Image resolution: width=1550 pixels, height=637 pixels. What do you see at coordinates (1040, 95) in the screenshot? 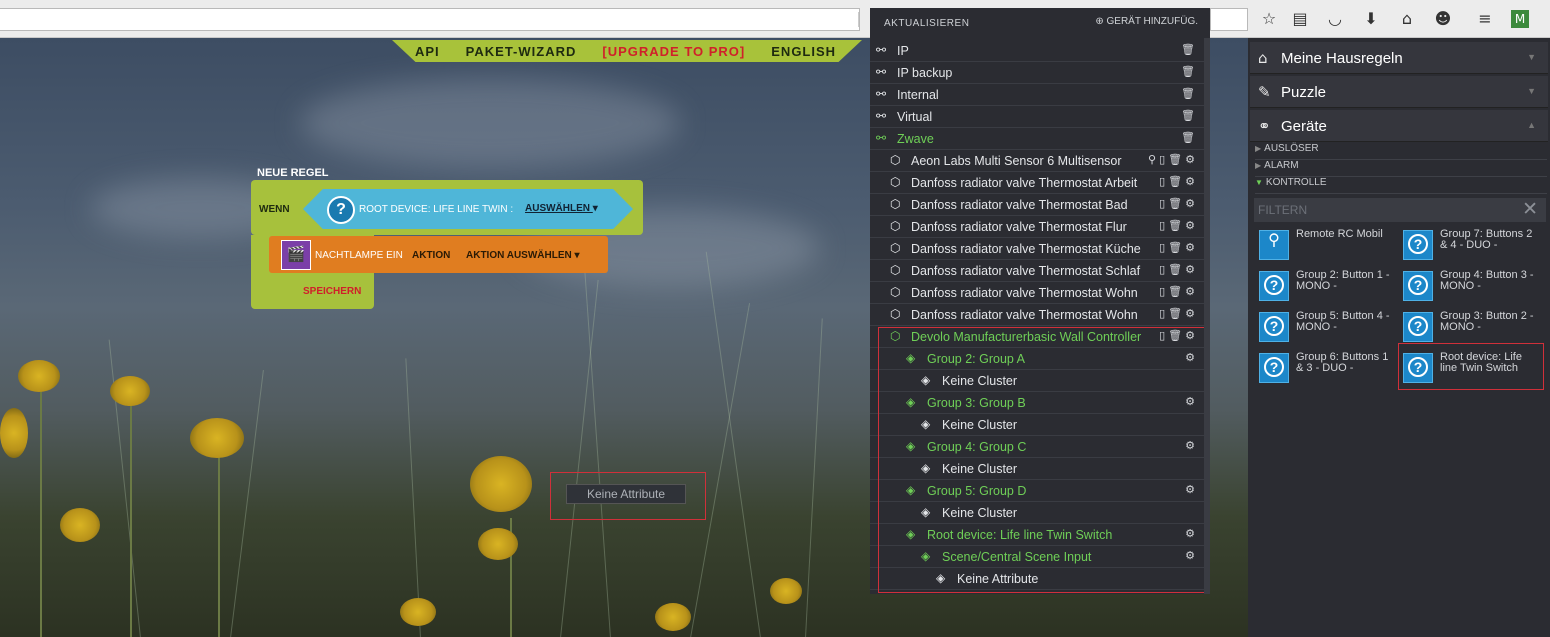
I see `tree-row: ⚯ Internal 🗑` at bounding box center [1040, 95].